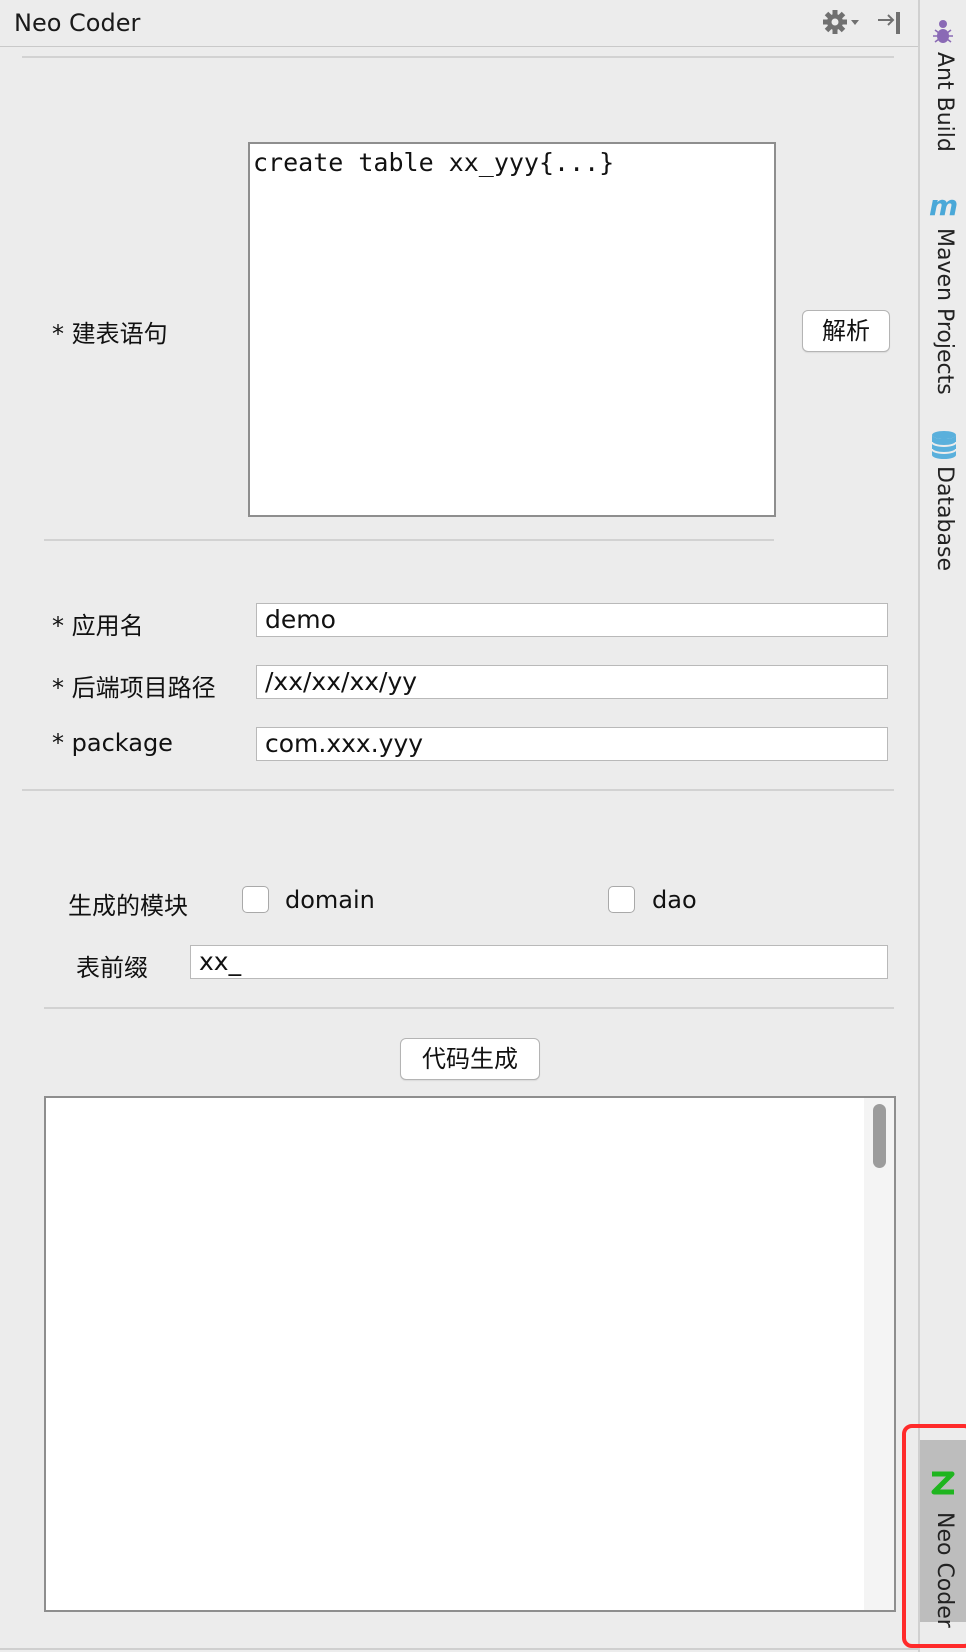 This screenshot has width=966, height=1652. What do you see at coordinates (512, 329) in the screenshot?
I see `sql-textarea: create table xx_yyy{...}` at bounding box center [512, 329].